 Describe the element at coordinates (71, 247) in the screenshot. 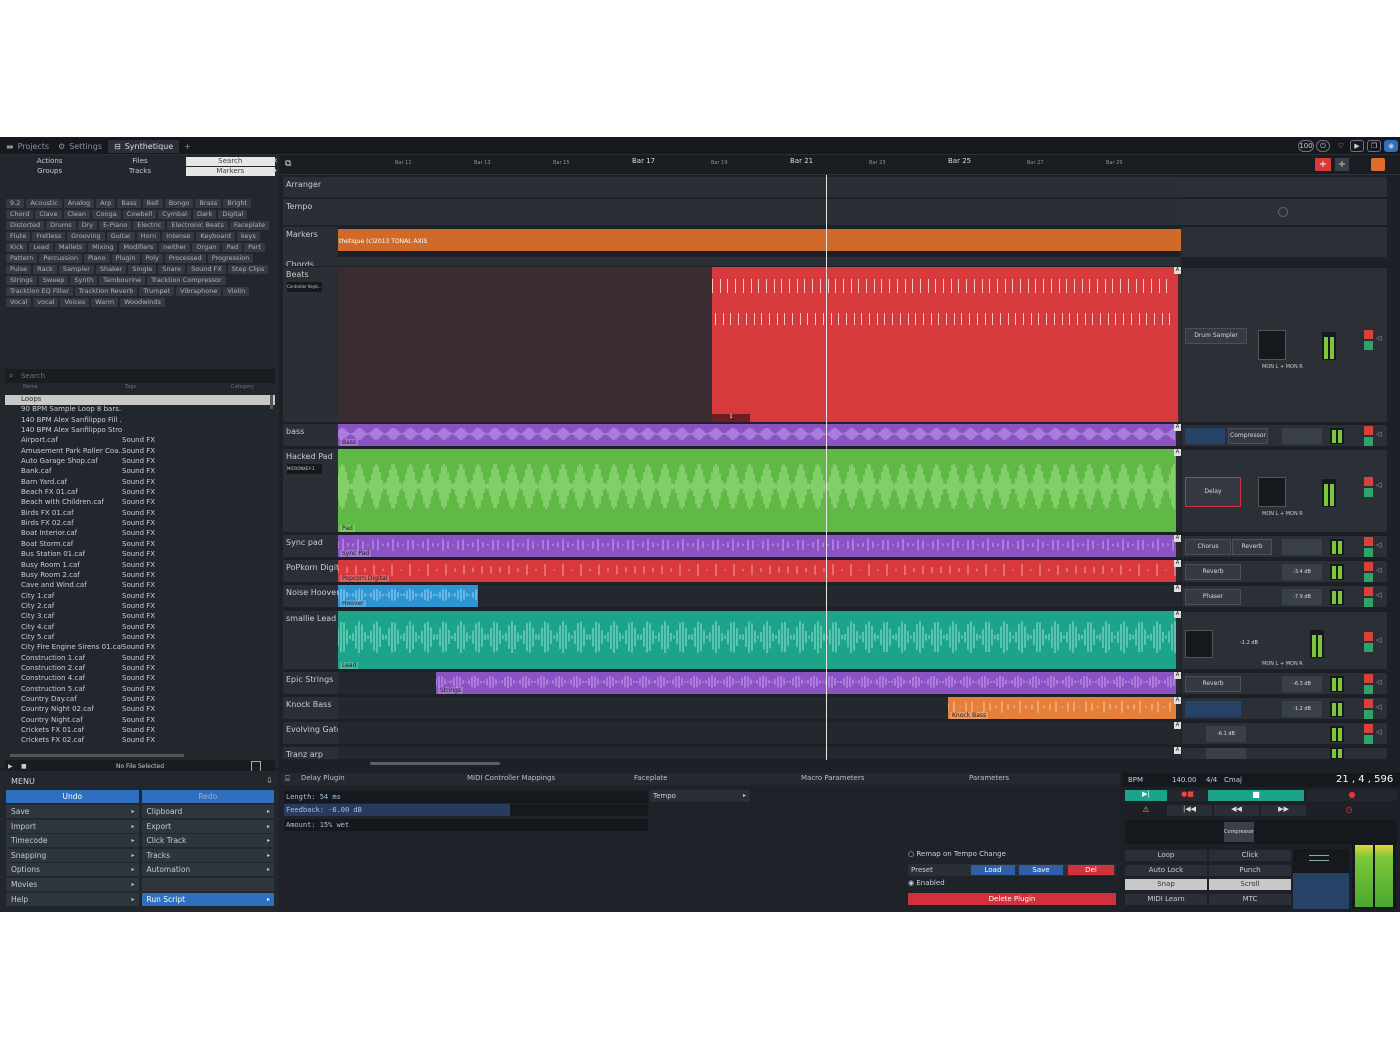

I see `tag-chip: Mallets` at that location.